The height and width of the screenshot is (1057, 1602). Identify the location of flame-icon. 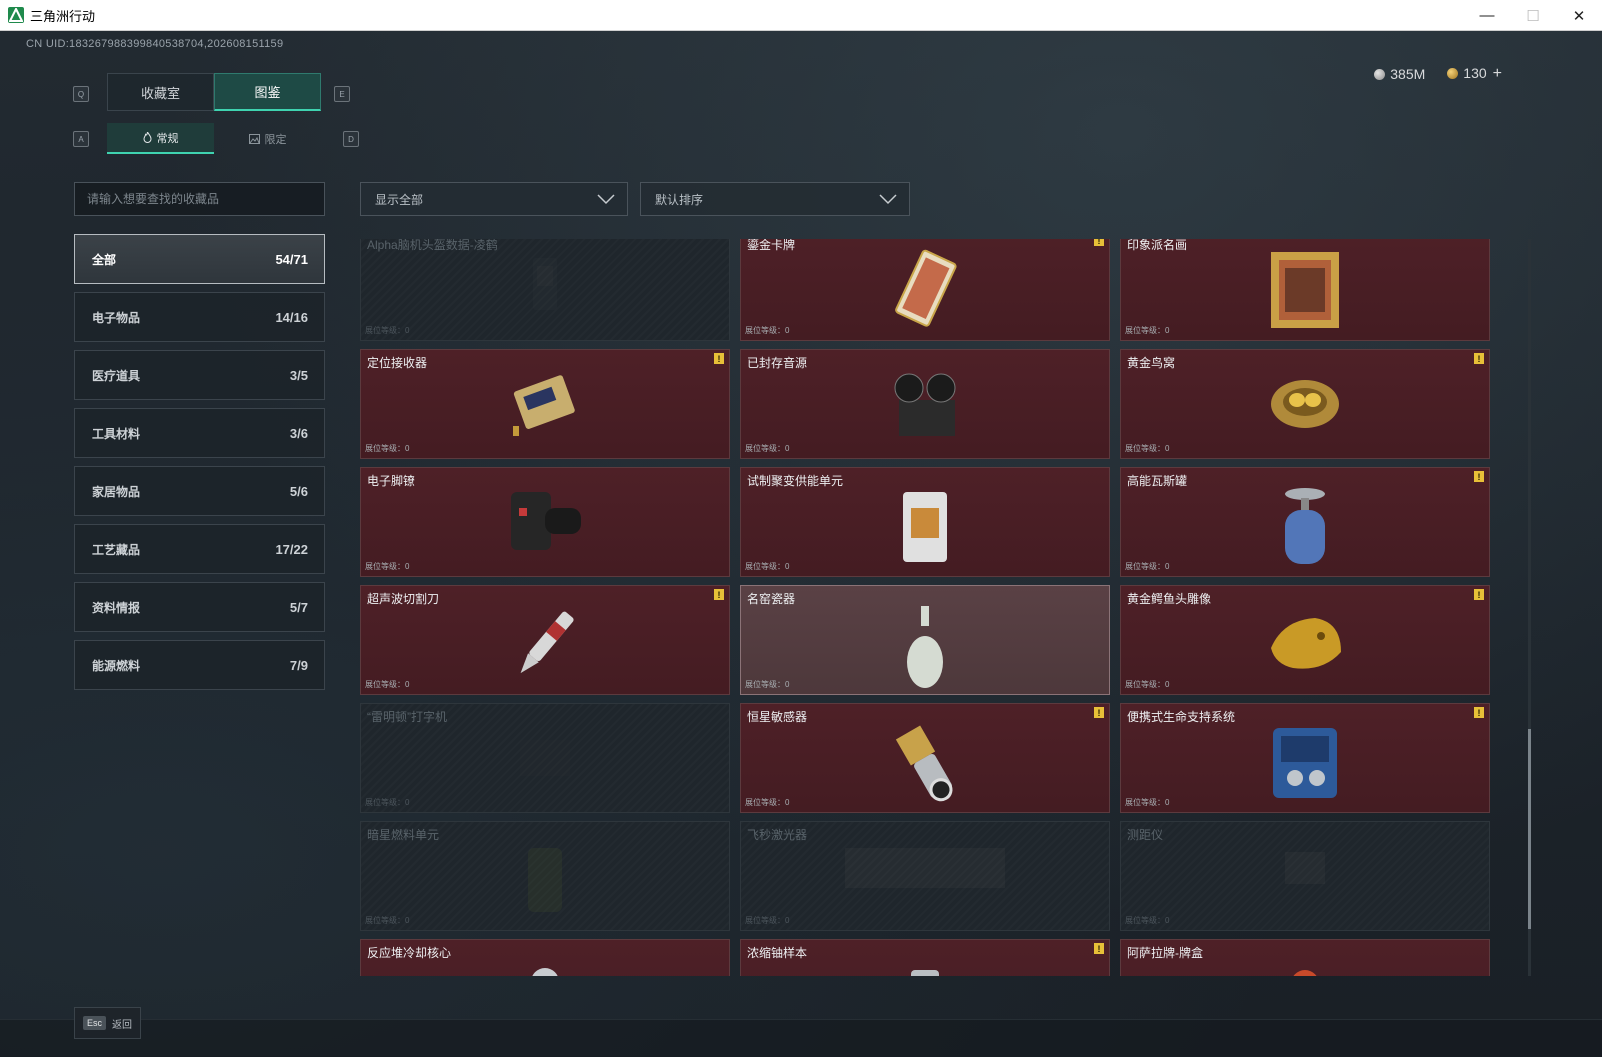
(147, 137).